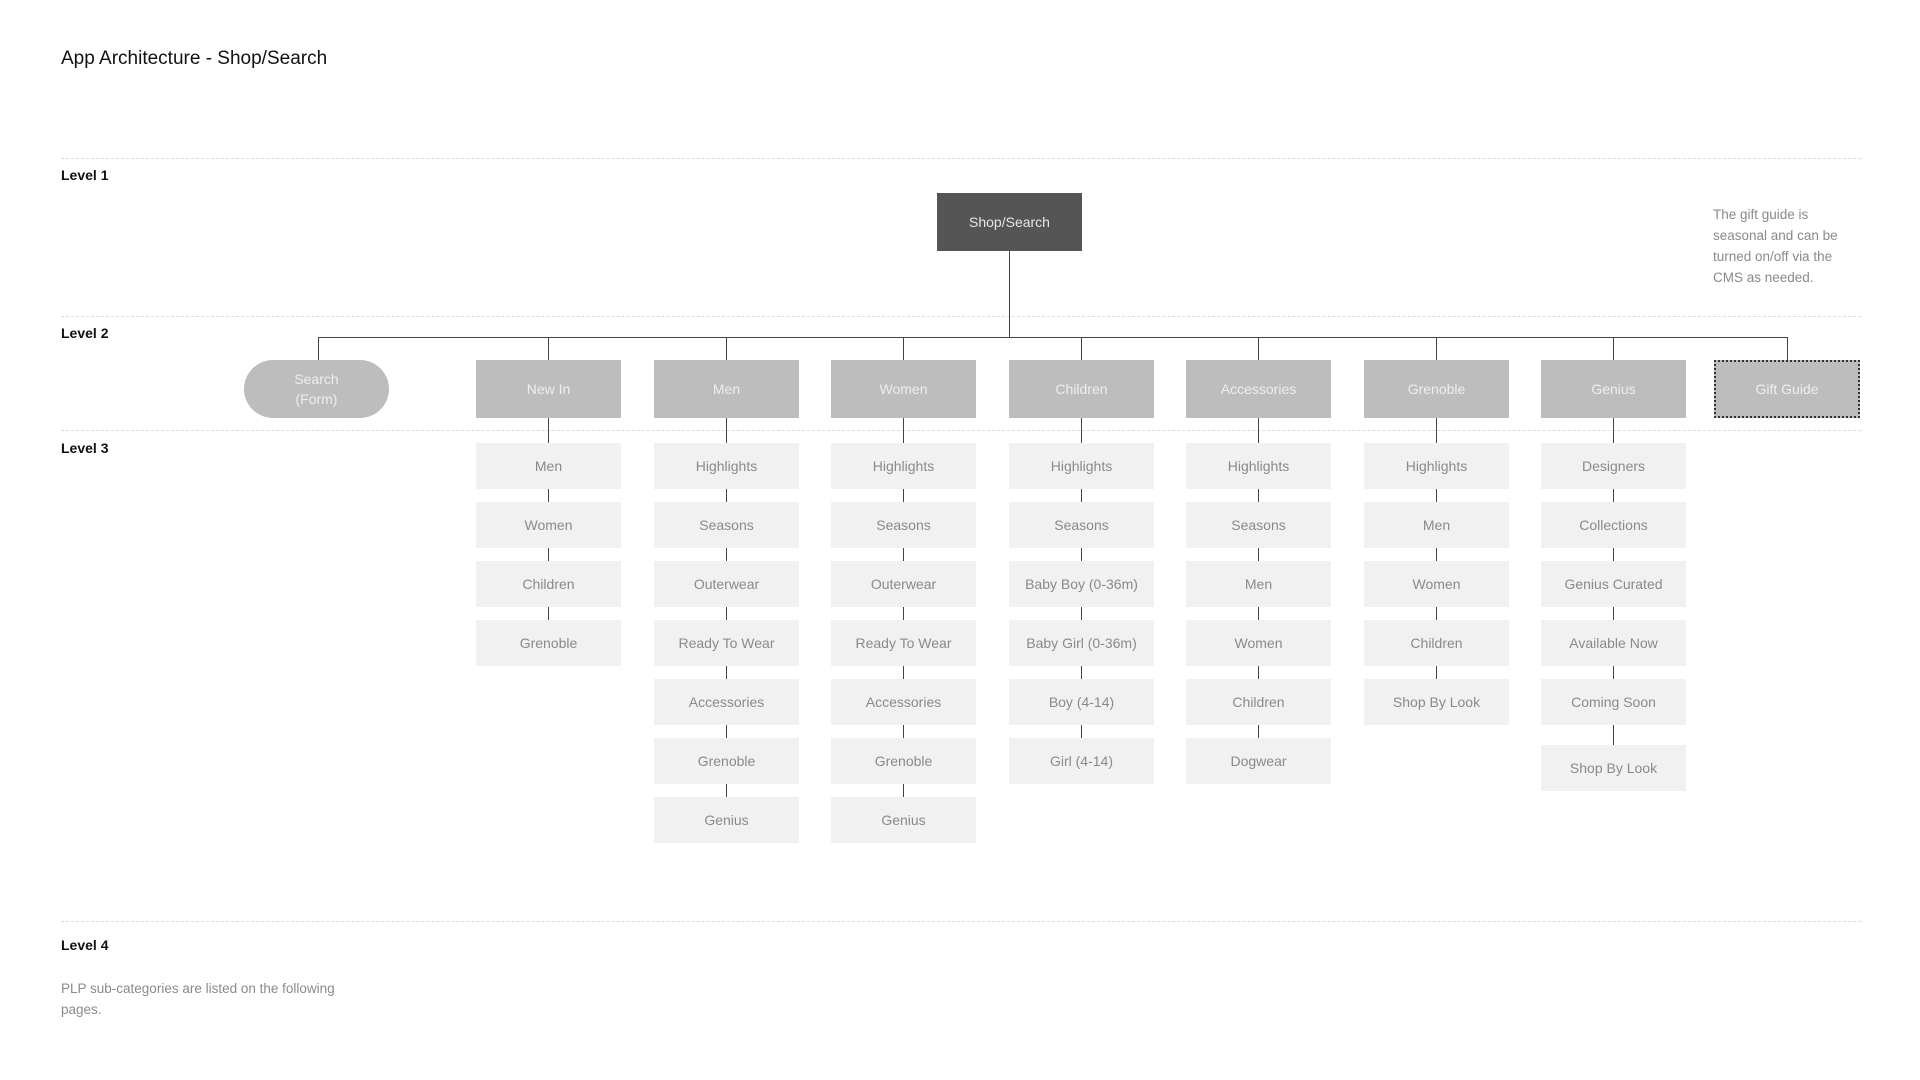  I want to click on level-2-label: Level 2, so click(85, 333).